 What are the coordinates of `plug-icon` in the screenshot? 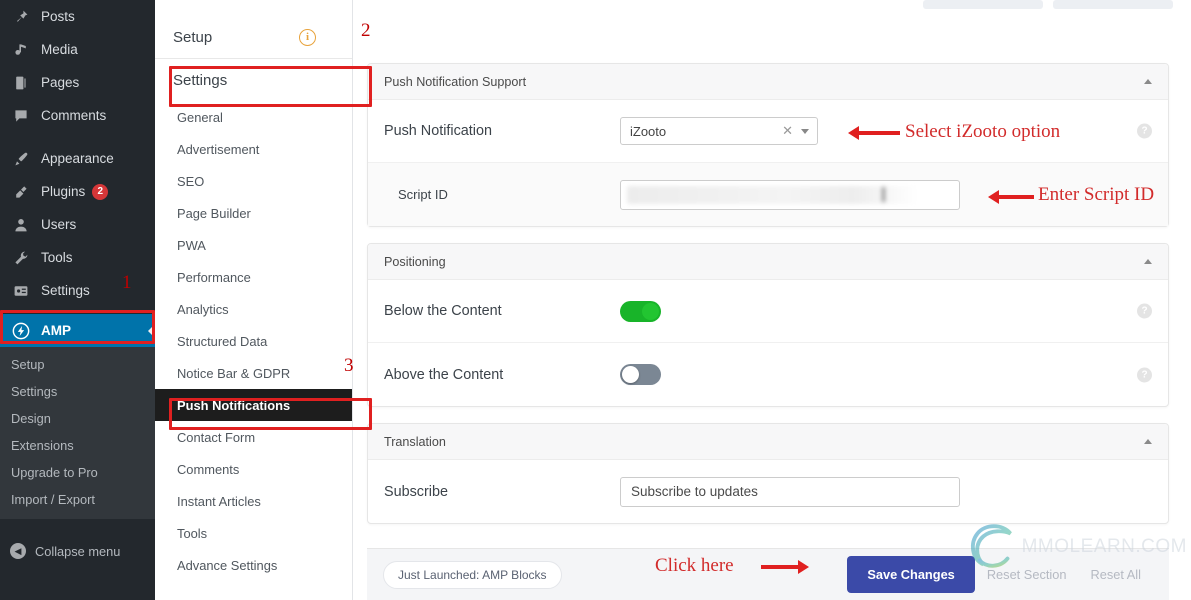 It's located at (21, 192).